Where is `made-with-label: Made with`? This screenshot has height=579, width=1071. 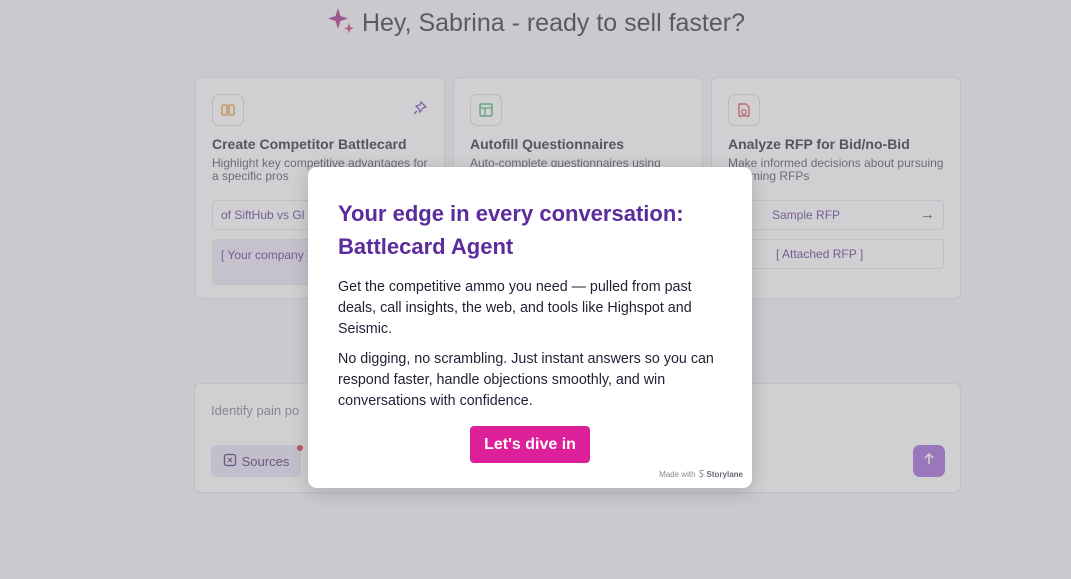
made-with-label: Made with is located at coordinates (677, 474).